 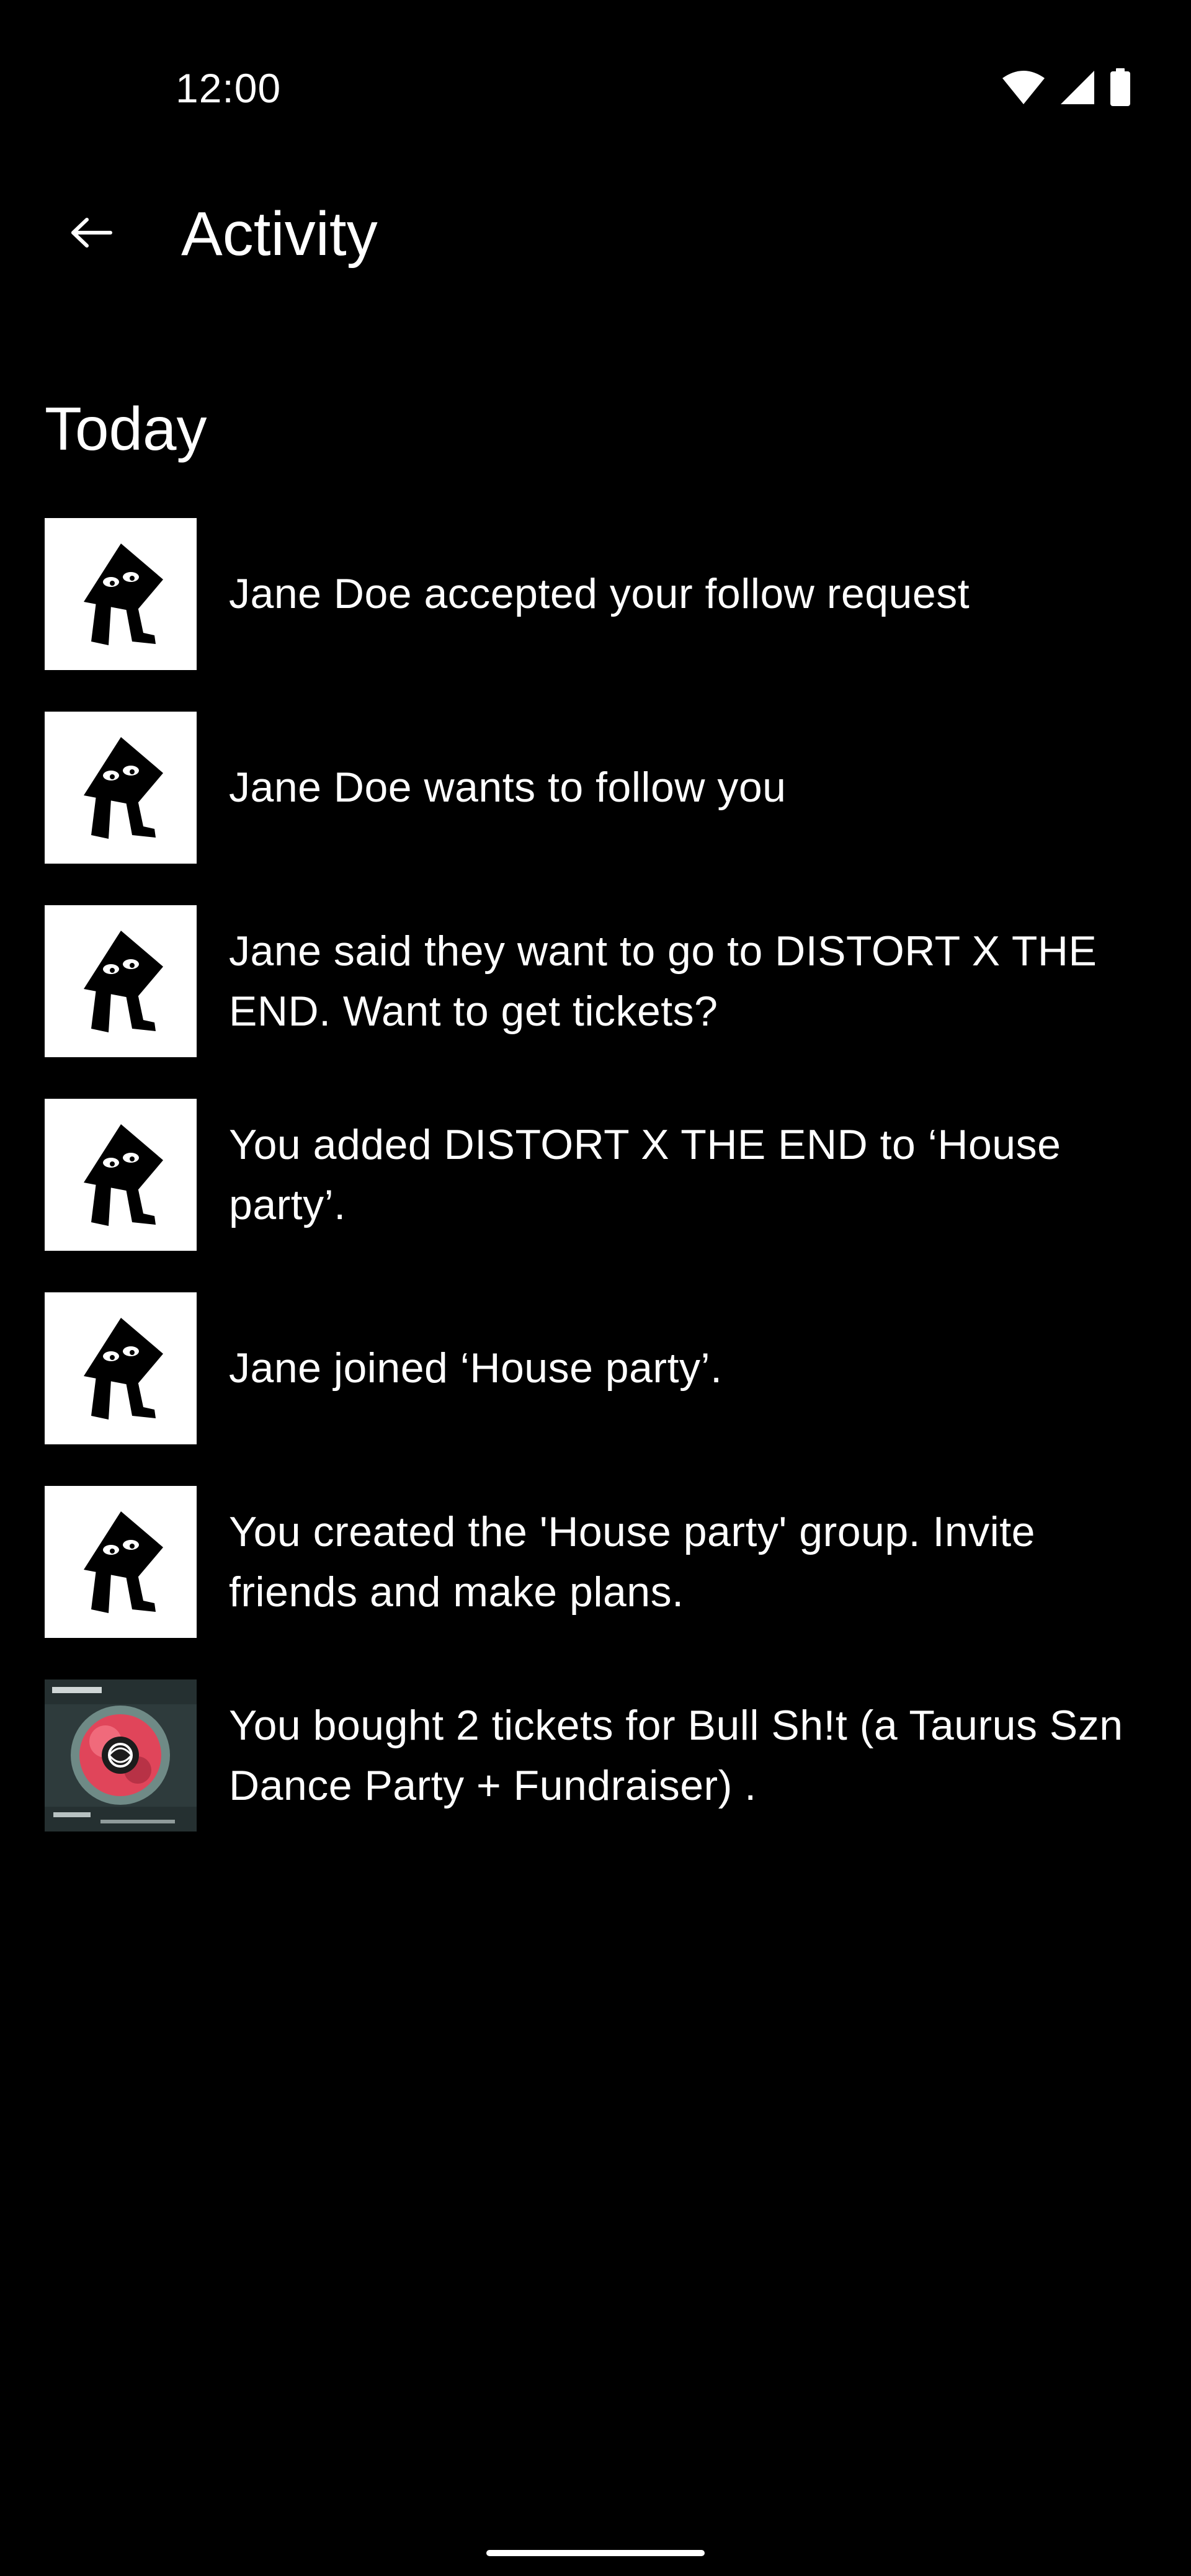 What do you see at coordinates (126, 429) in the screenshot?
I see `section-heading-today: Today` at bounding box center [126, 429].